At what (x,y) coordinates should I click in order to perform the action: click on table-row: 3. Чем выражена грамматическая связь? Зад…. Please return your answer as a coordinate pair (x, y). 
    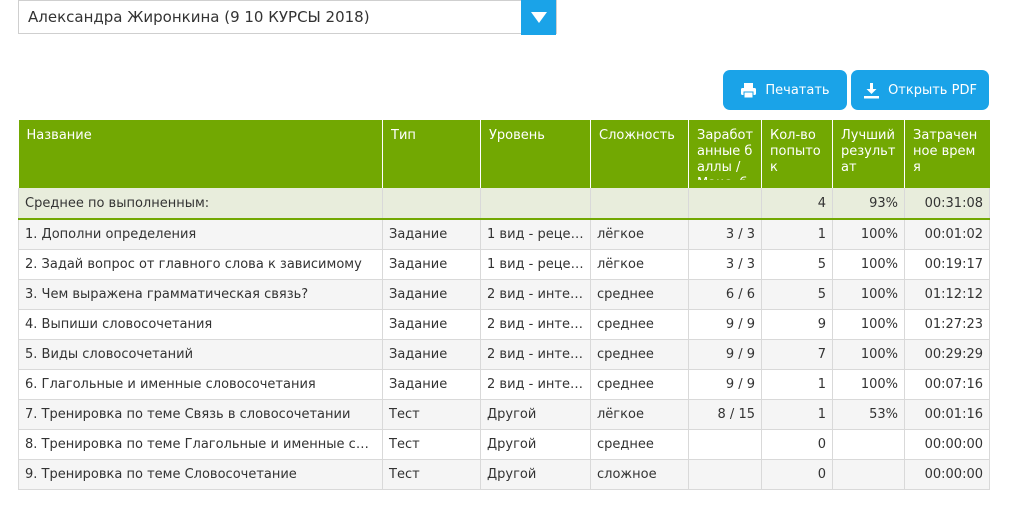
    Looking at the image, I should click on (504, 294).